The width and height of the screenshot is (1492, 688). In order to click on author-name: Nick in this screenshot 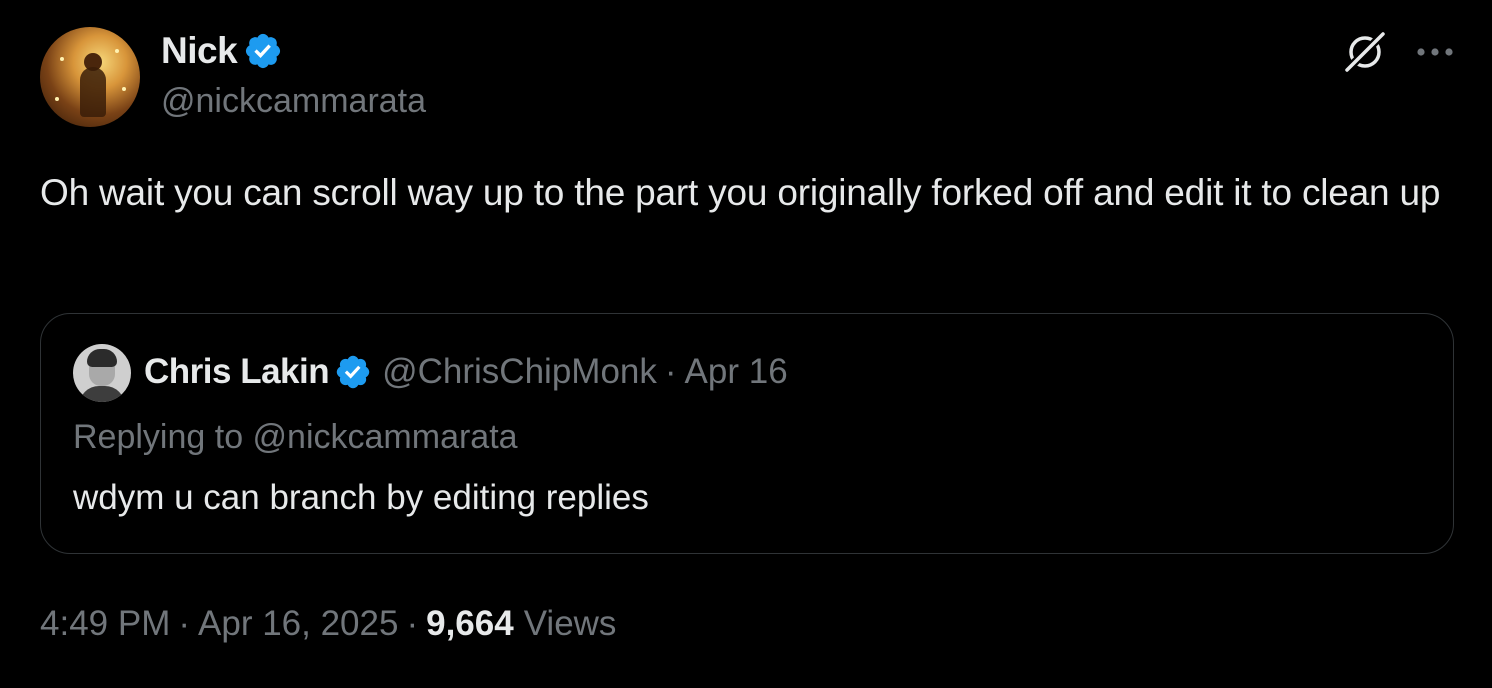, I will do `click(199, 51)`.